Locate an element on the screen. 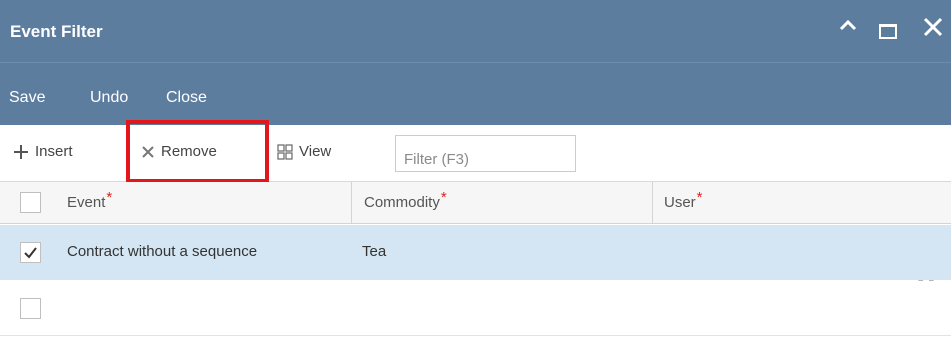 This screenshot has width=951, height=356. grid-view-icon is located at coordinates (285, 151).